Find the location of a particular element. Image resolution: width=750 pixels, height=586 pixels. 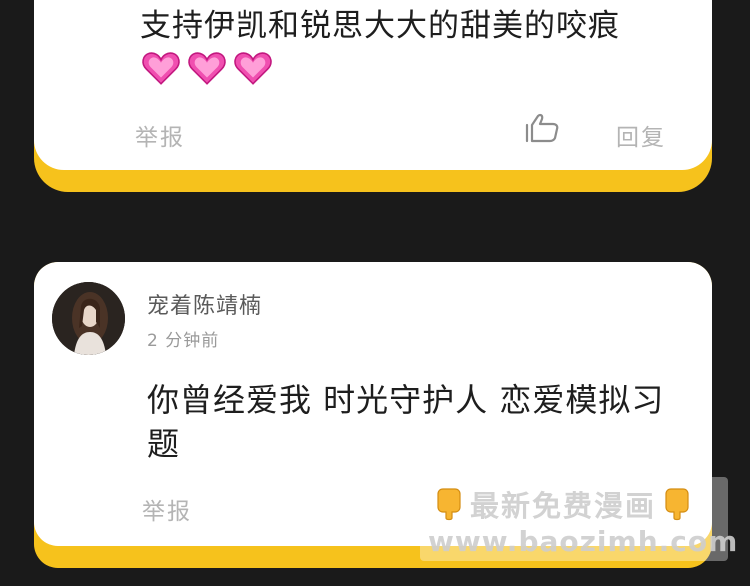

user-portrait-icon is located at coordinates (88, 318).